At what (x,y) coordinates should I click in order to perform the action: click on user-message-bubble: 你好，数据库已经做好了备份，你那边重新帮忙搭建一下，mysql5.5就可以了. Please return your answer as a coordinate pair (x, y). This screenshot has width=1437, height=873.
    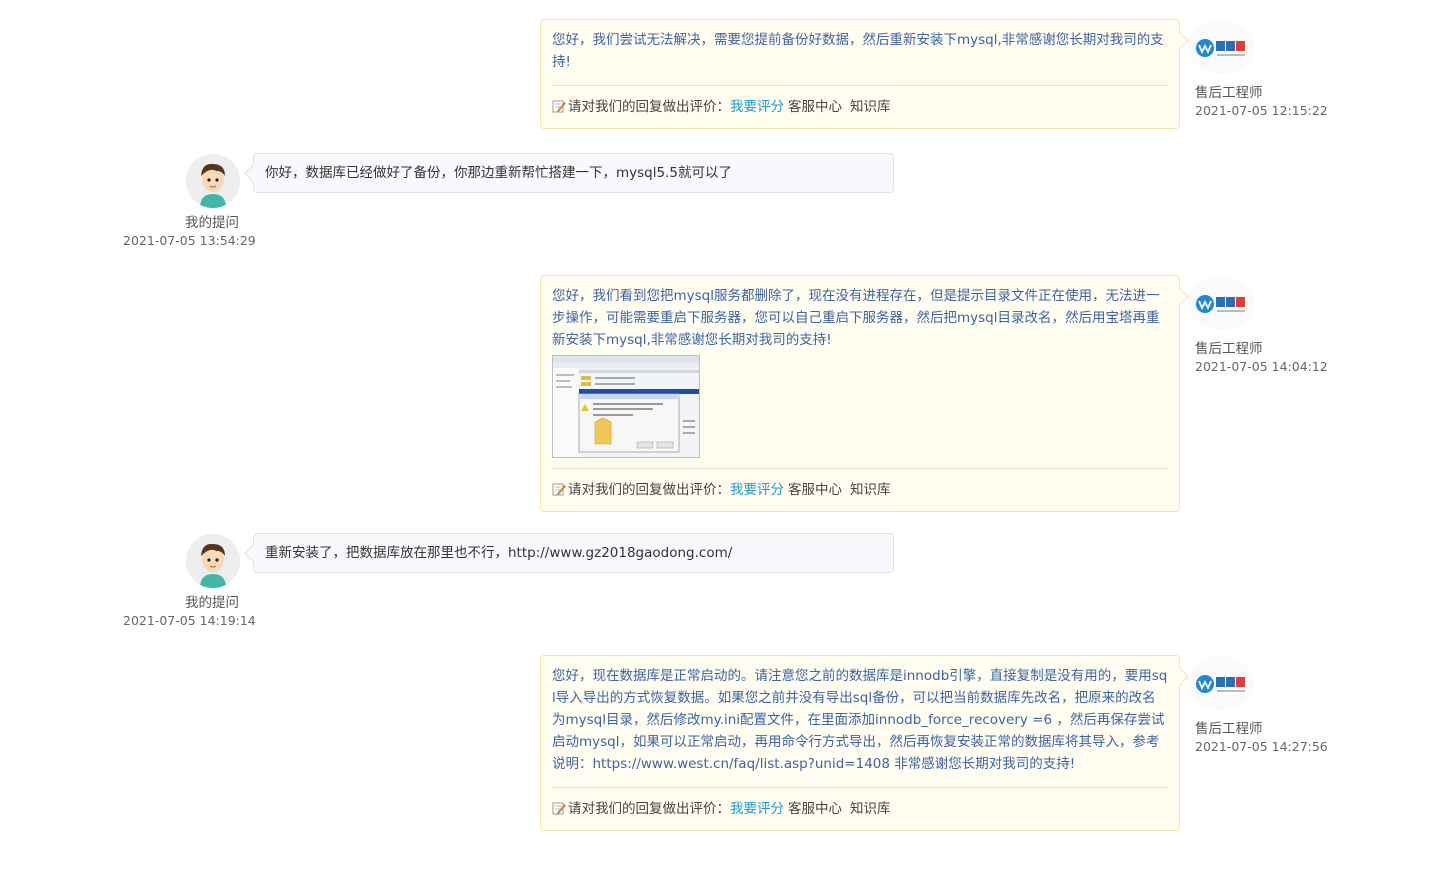
    Looking at the image, I should click on (573, 173).